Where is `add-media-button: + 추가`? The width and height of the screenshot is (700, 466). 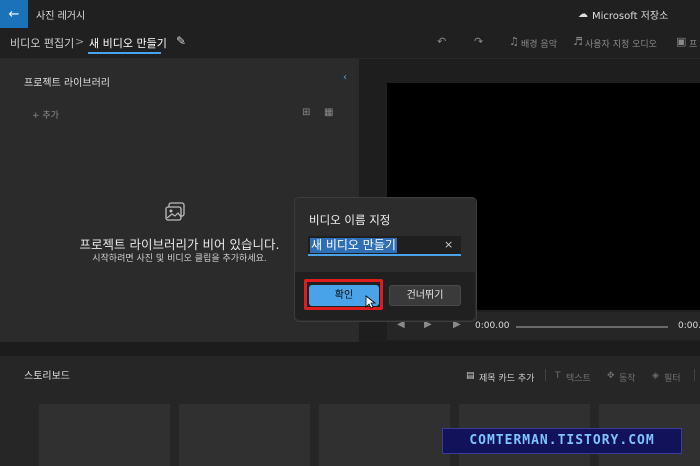
add-media-button: + 추가 is located at coordinates (45, 114).